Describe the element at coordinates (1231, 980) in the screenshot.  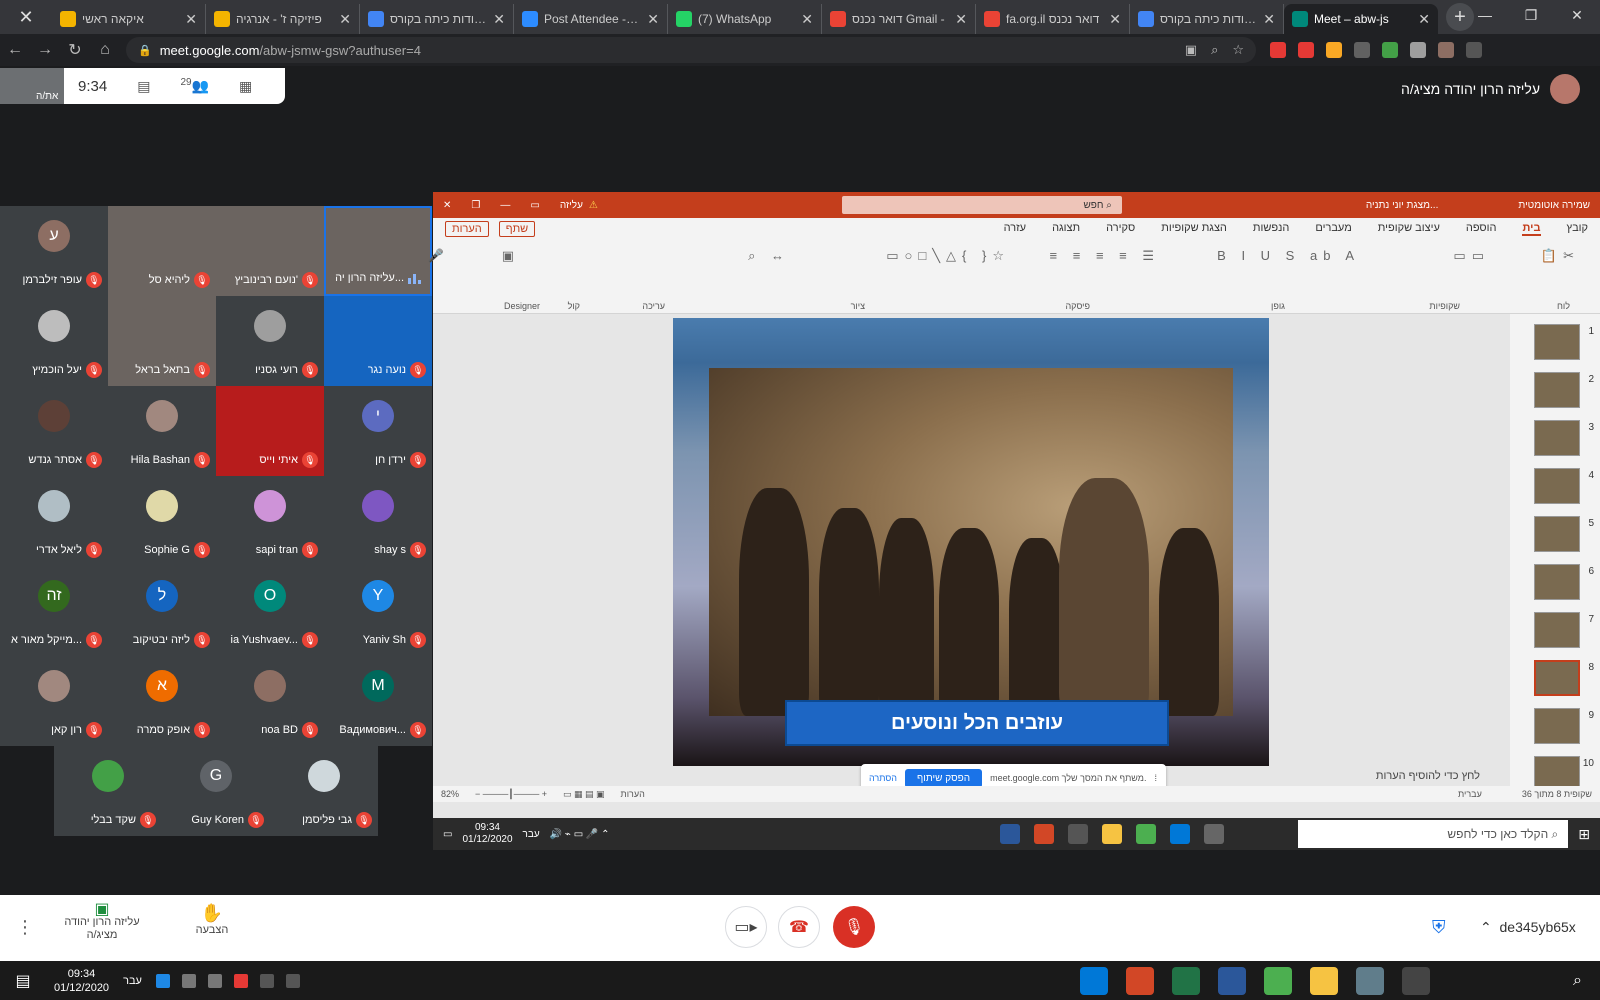
I see `word-icon` at that location.